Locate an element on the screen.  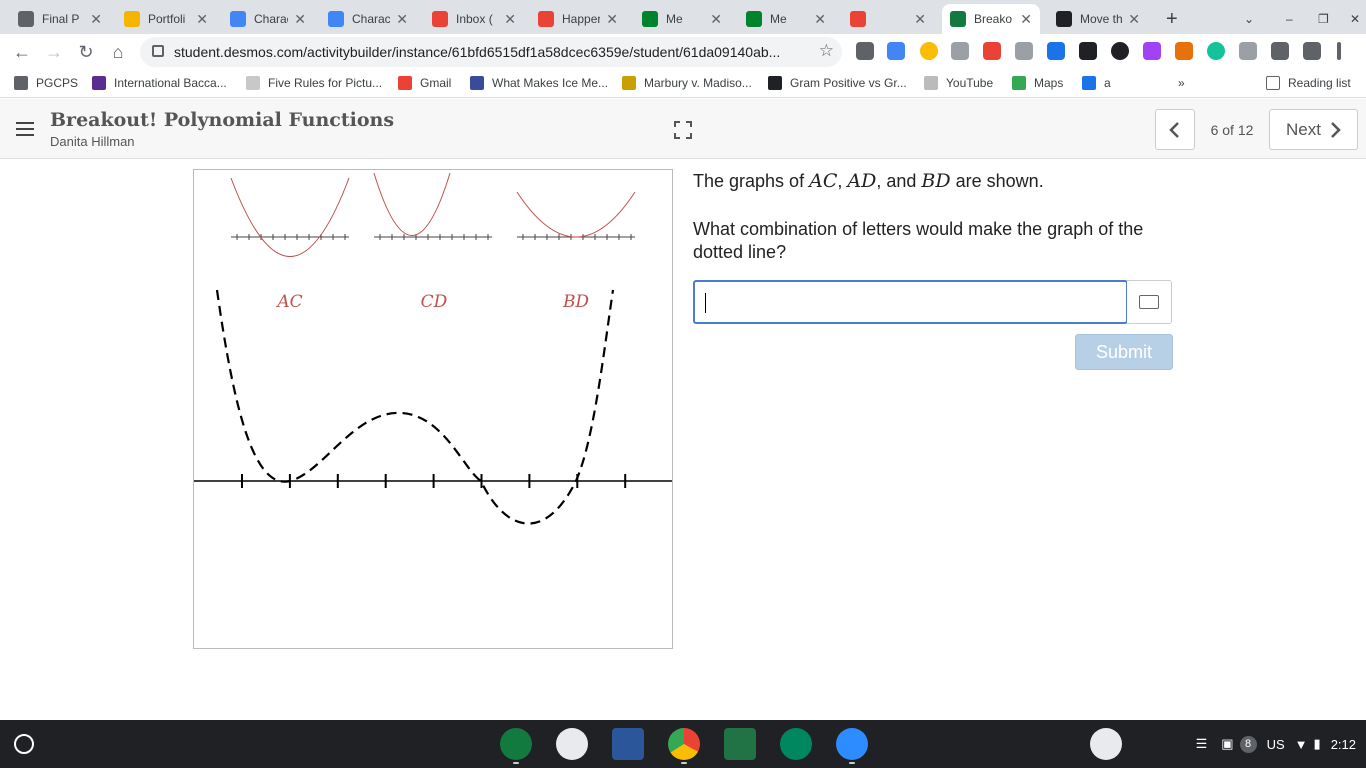
reading-list-button: Reading list is located at coordinates (1308, 83).